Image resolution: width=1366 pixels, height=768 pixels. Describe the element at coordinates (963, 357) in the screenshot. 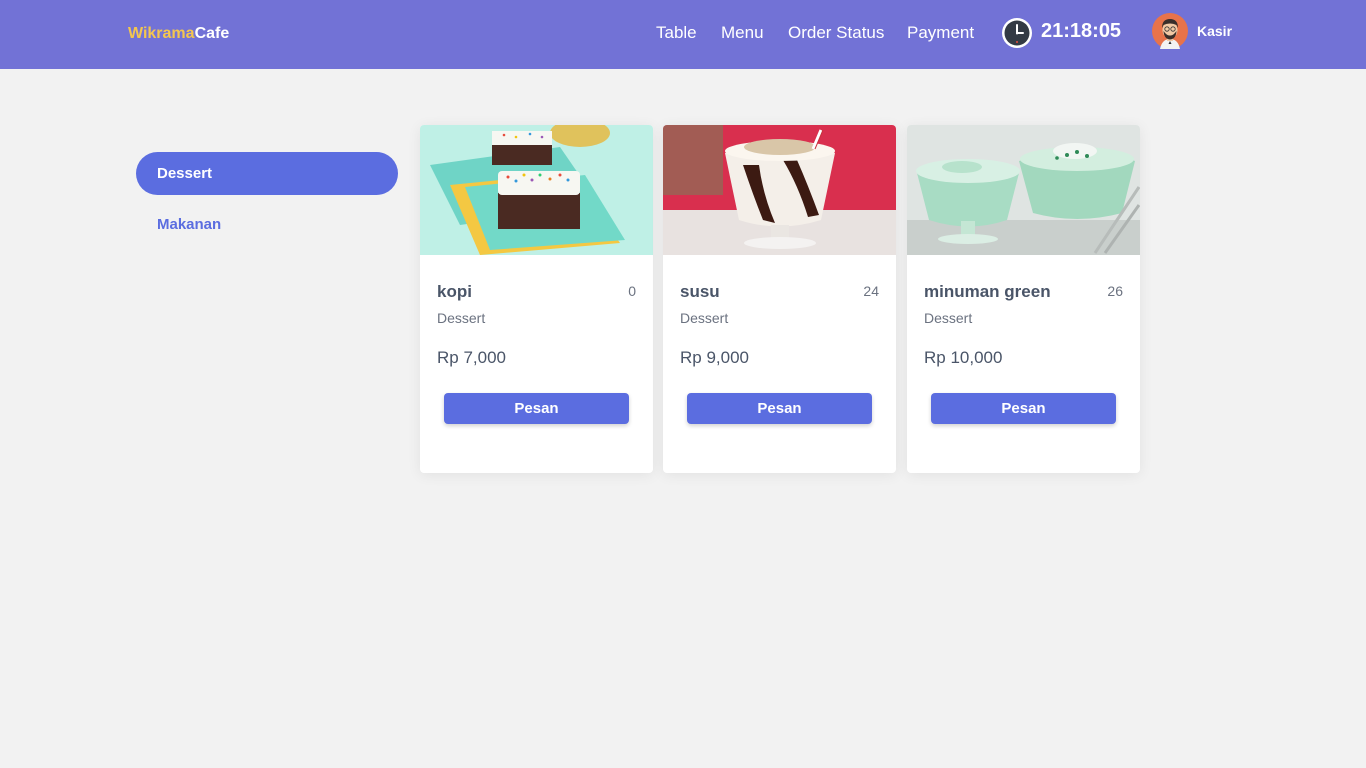

I see `product-price: Rp 10,000` at that location.